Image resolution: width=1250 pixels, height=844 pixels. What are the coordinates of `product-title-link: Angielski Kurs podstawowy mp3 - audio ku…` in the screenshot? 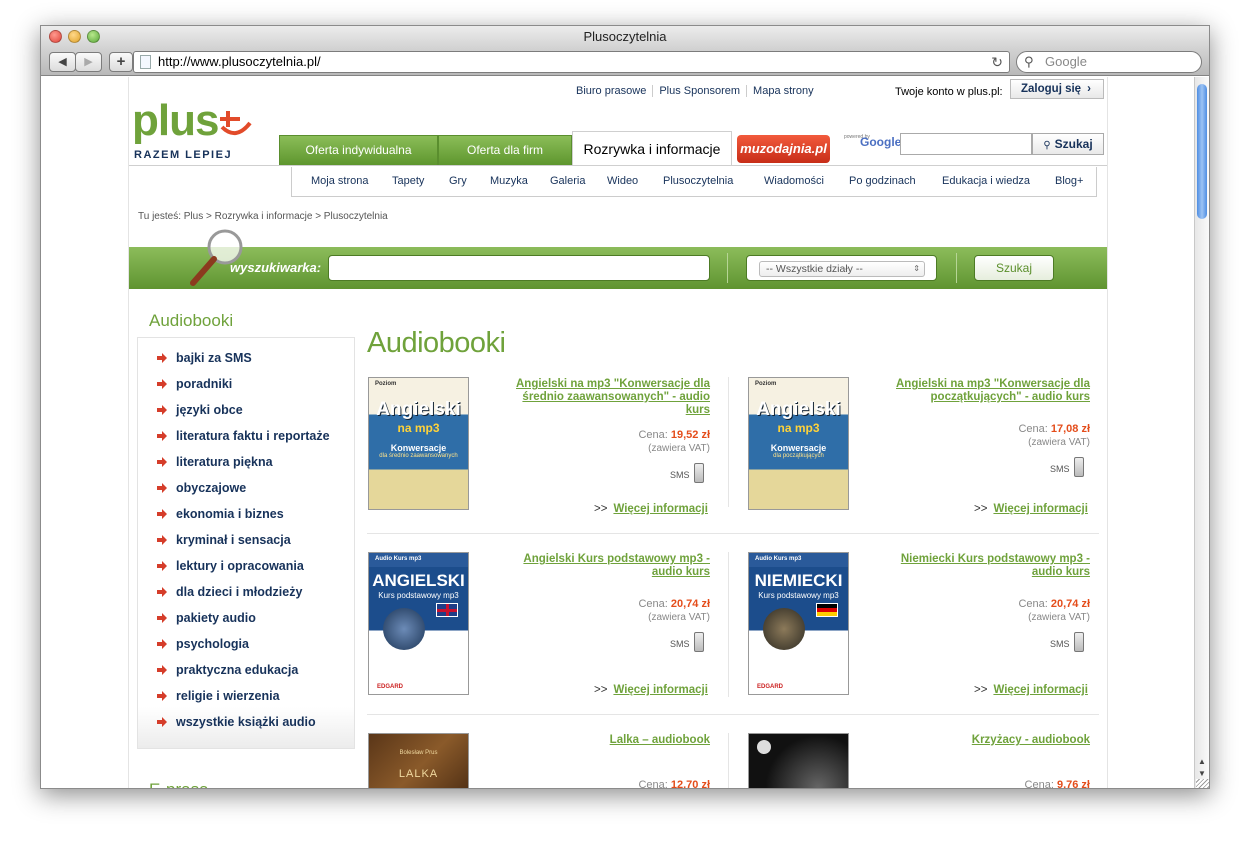 It's located at (604, 566).